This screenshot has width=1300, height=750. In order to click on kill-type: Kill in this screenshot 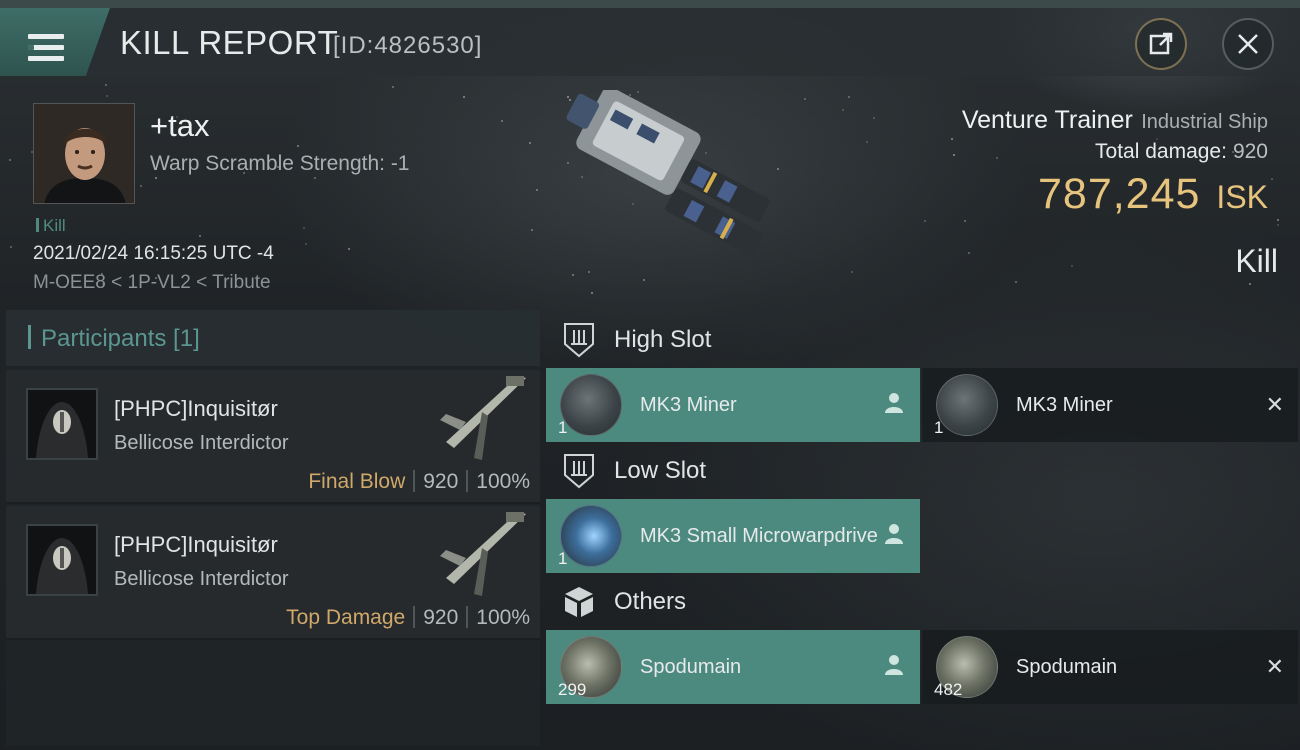, I will do `click(1256, 261)`.